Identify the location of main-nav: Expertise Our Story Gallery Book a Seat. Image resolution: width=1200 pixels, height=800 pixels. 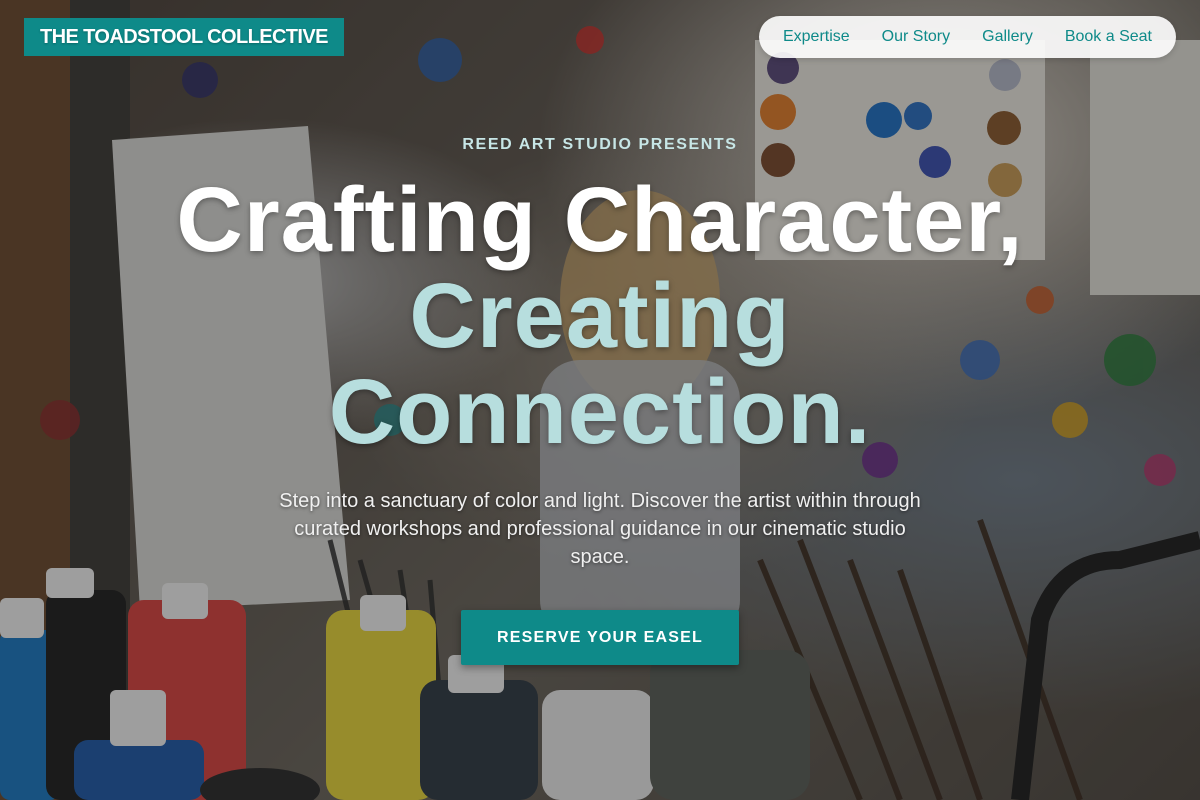
(967, 37).